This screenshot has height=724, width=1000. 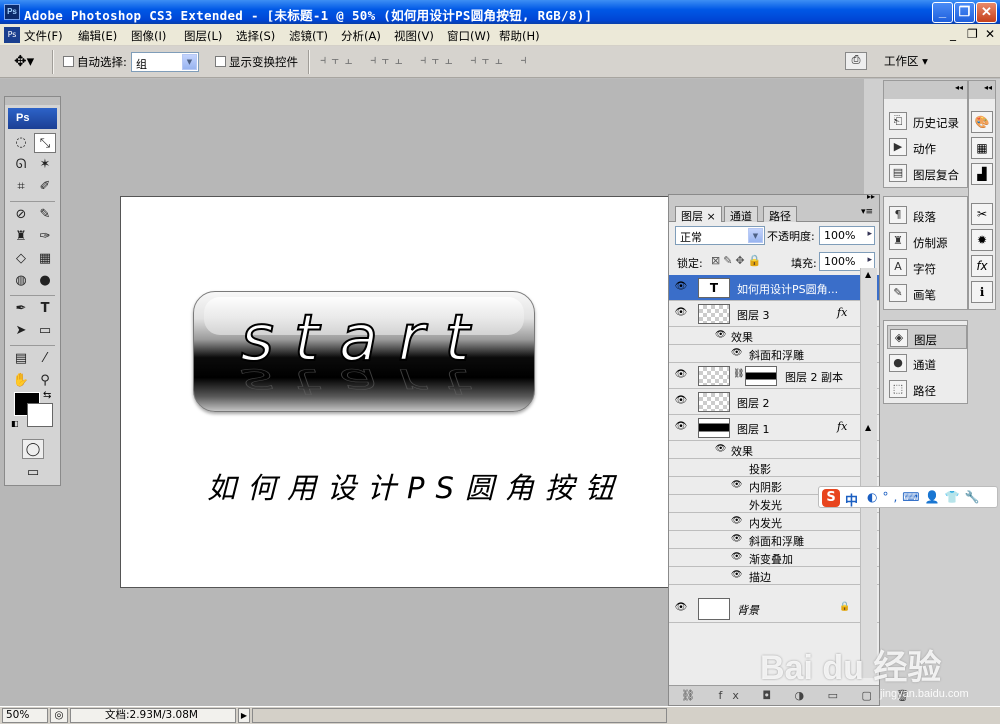 I want to click on effect-row: 👁 内发光, so click(x=774, y=522).